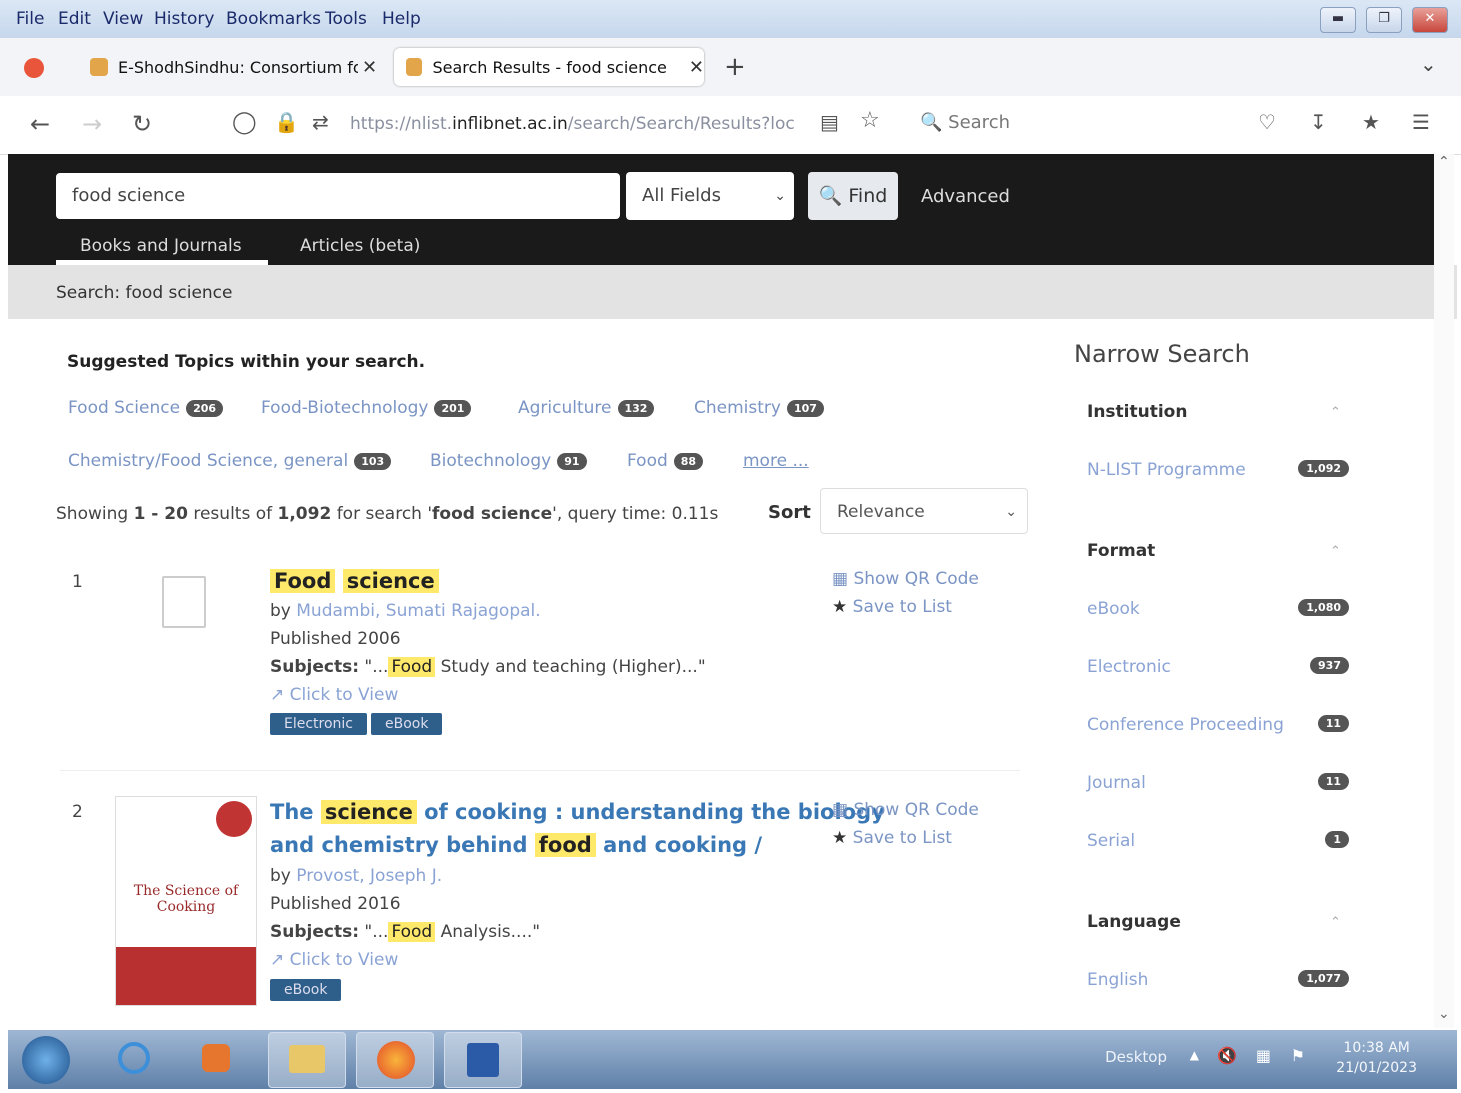 The height and width of the screenshot is (1093, 1461). What do you see at coordinates (230, 461) in the screenshot?
I see `topic-link: Chemistry/Food Science, general 103` at bounding box center [230, 461].